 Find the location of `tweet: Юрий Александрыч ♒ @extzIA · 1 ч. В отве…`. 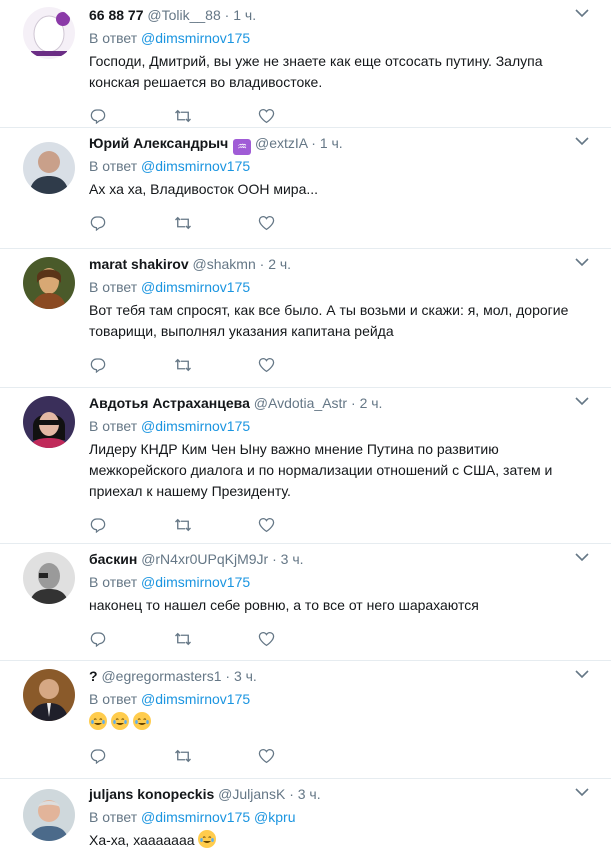

tweet: Юрий Александрыч ♒ @extzIA · 1 ч. В отве… is located at coordinates (305, 188).